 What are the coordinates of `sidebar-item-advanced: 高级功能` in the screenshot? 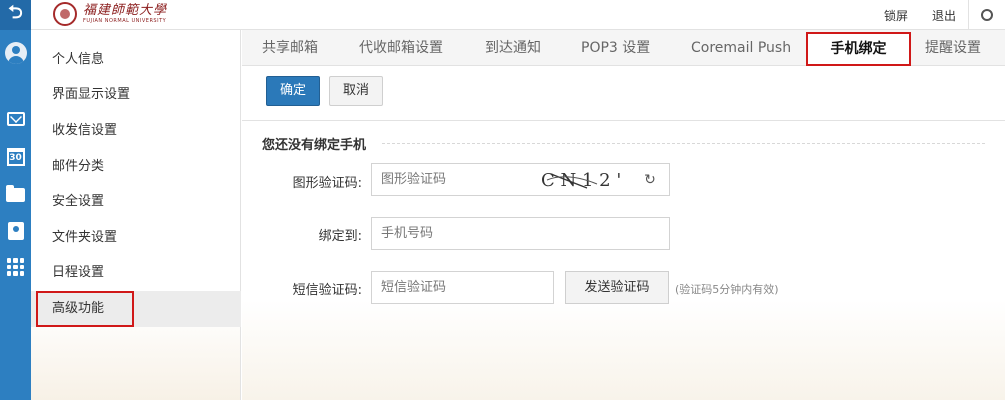 It's located at (136, 309).